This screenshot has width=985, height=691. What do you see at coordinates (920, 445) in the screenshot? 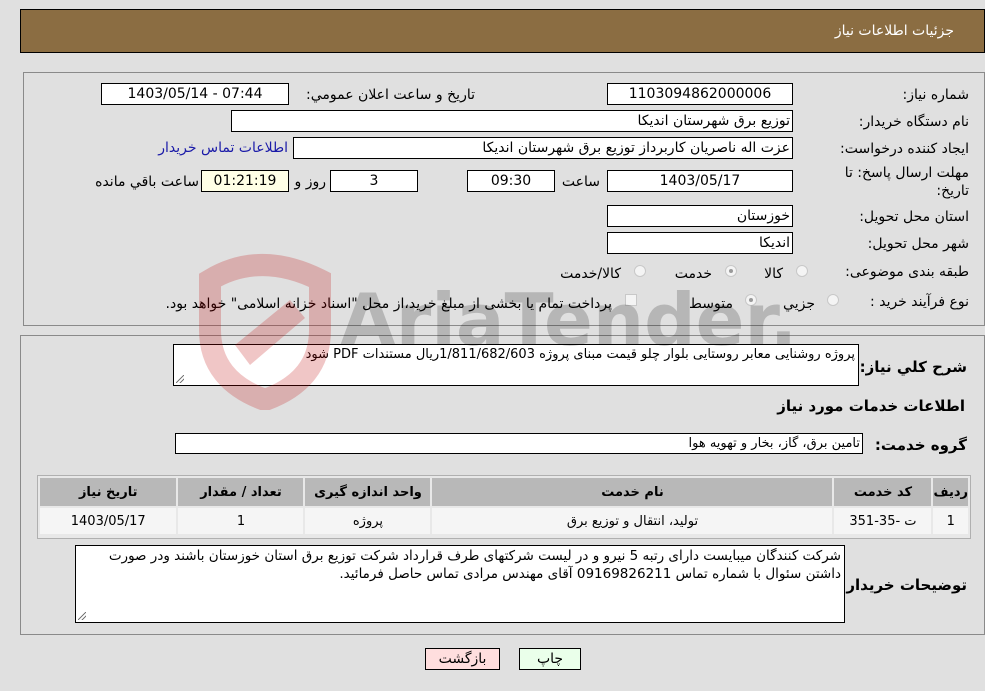
I see `service-group-label: گروه خدمت:` at bounding box center [920, 445].